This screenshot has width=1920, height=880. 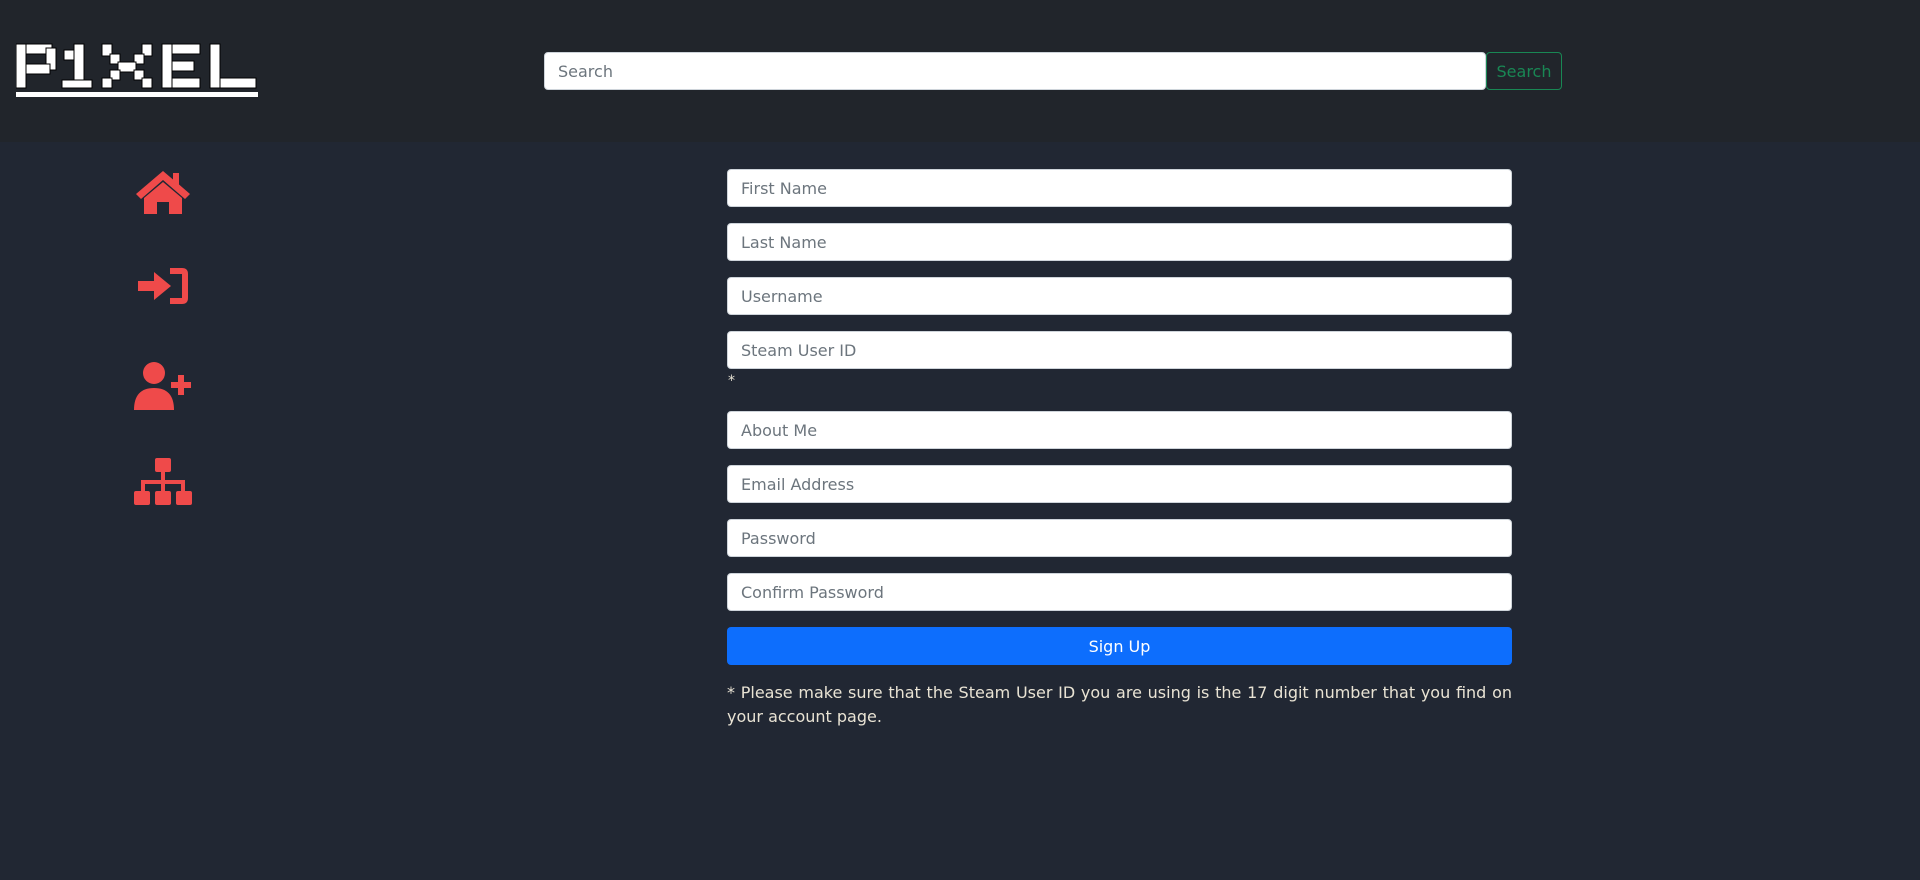 I want to click on sidebar-item-register, so click(x=163, y=408).